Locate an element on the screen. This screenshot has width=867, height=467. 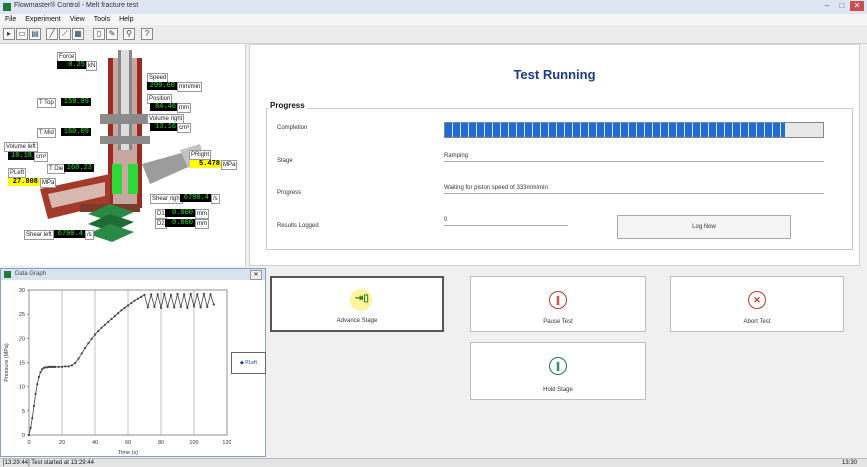
menu-tools: Tools is located at coordinates (102, 19).